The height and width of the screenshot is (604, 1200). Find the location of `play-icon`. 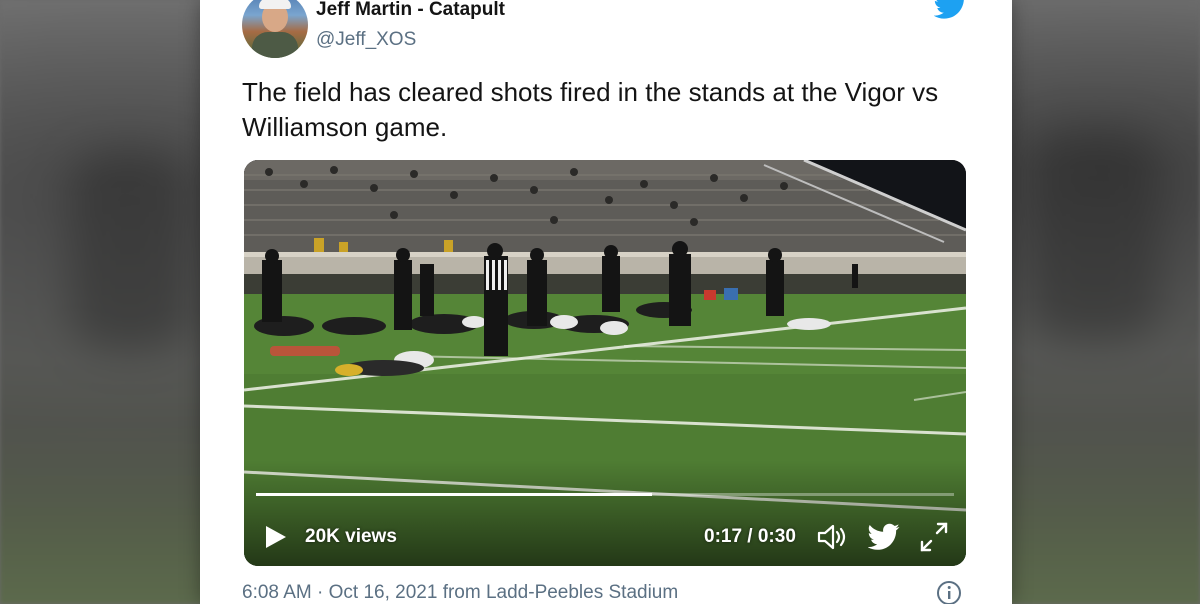

play-icon is located at coordinates (275, 537).